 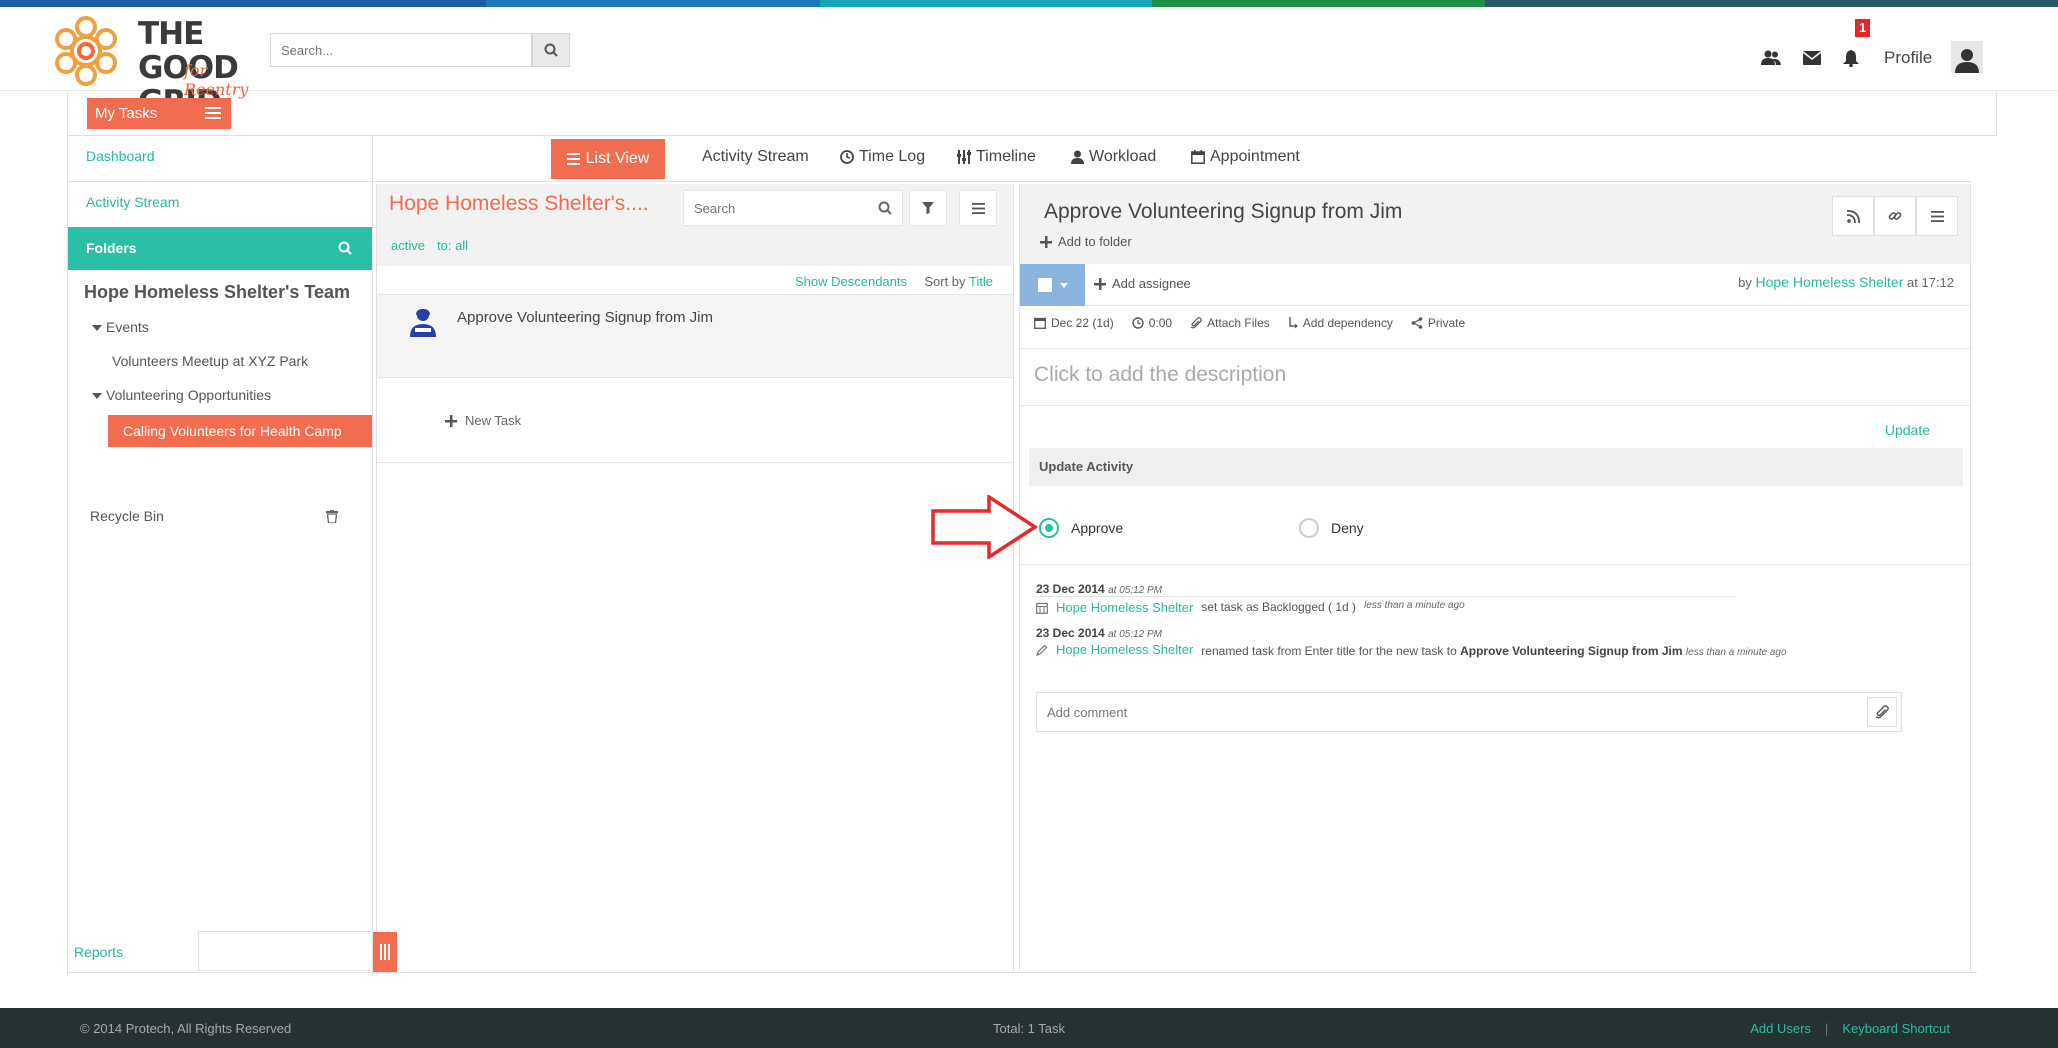 I want to click on sidebar-item-dashboard: Dashboard, so click(x=120, y=156).